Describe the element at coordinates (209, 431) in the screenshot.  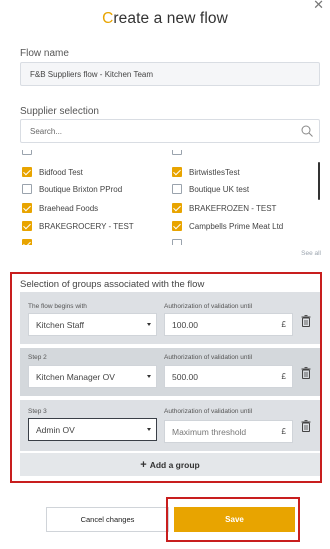
I see `authorization-amount-placeholder: Maximum threshold` at that location.